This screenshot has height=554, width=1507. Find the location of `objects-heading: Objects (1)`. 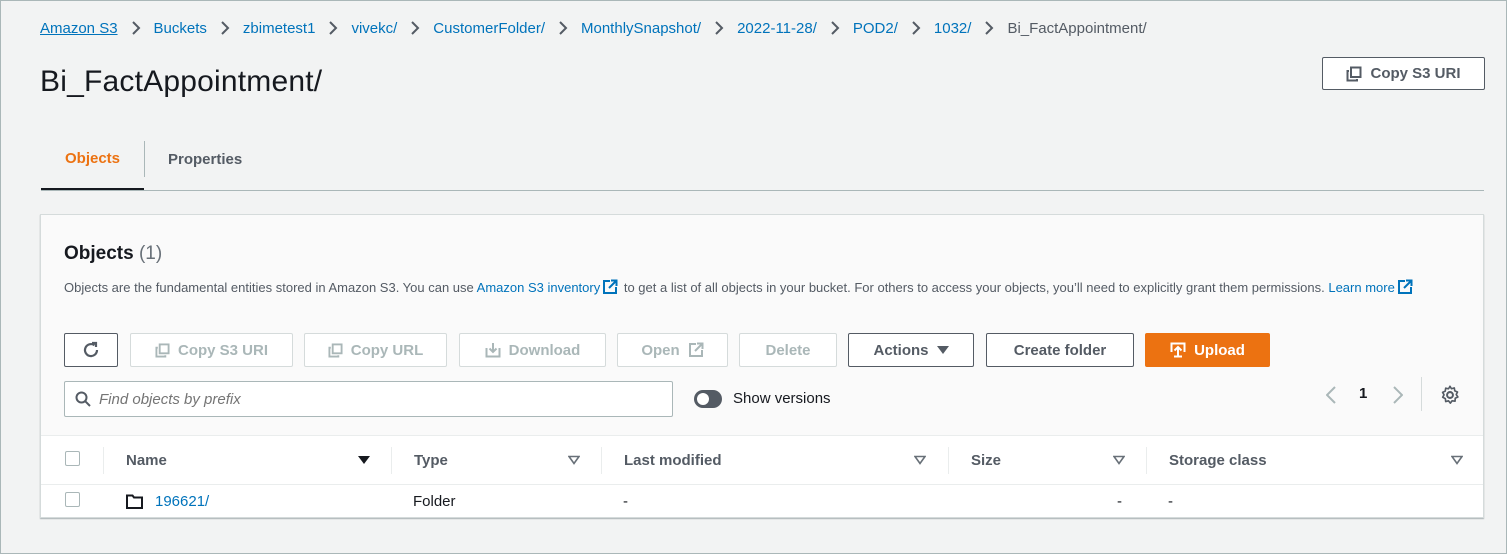

objects-heading: Objects (1) is located at coordinates (113, 254).